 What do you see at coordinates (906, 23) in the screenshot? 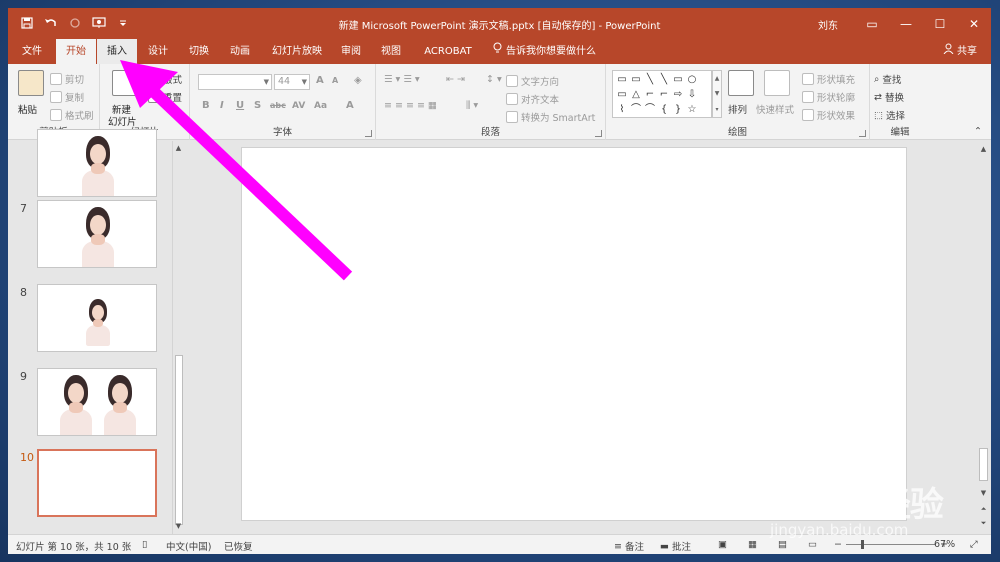
I see `minimize-icon: —` at bounding box center [906, 23].